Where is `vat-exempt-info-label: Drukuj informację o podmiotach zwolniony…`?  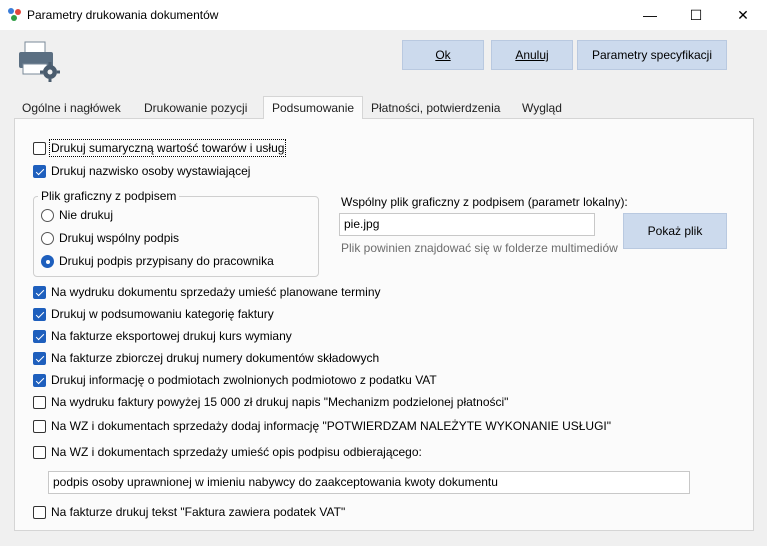 vat-exempt-info-label: Drukuj informację o podmiotach zwolniony… is located at coordinates (244, 380).